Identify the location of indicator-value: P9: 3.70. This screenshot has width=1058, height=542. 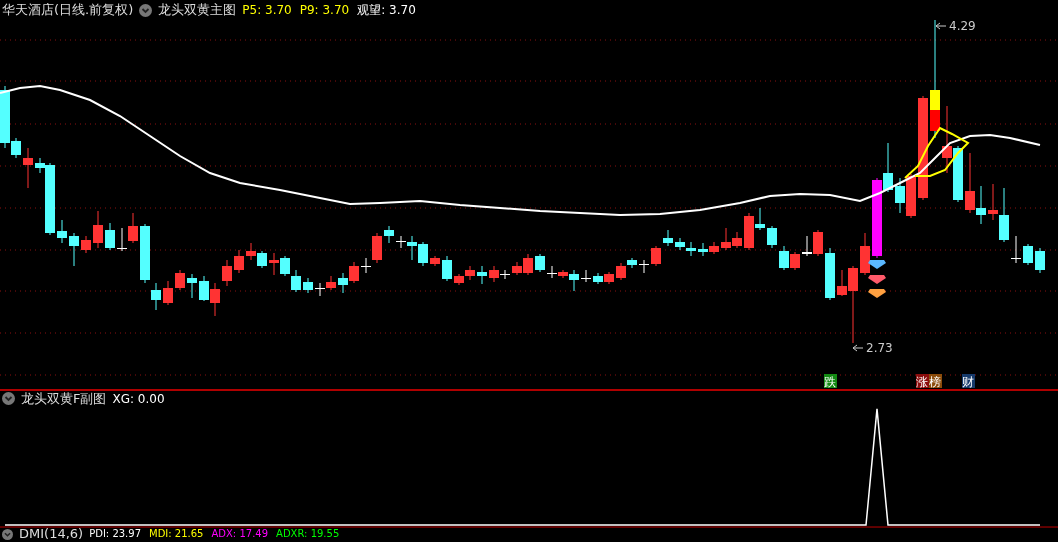
(324, 10).